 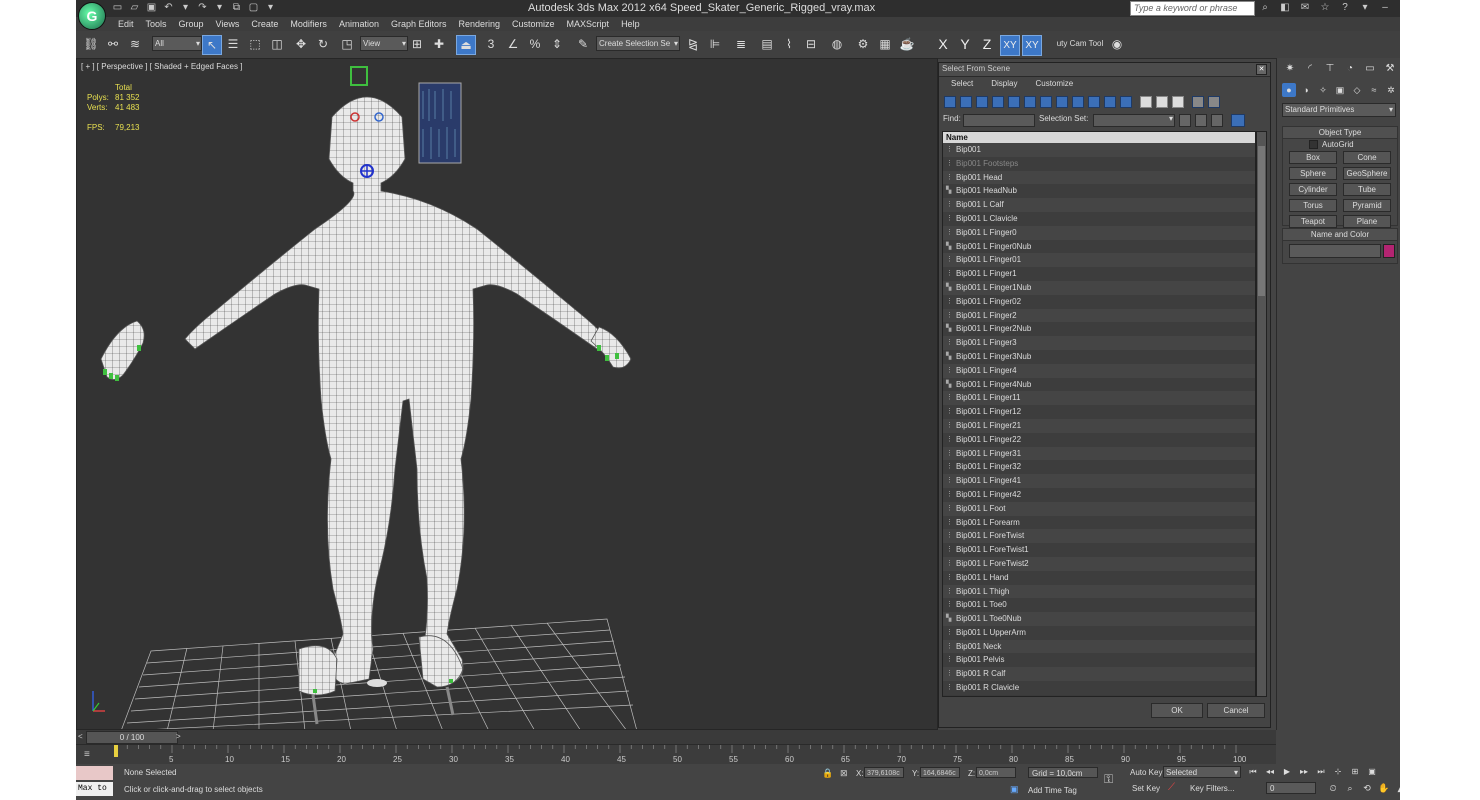 I want to click on current-frame-field: 0, so click(x=1291, y=788).